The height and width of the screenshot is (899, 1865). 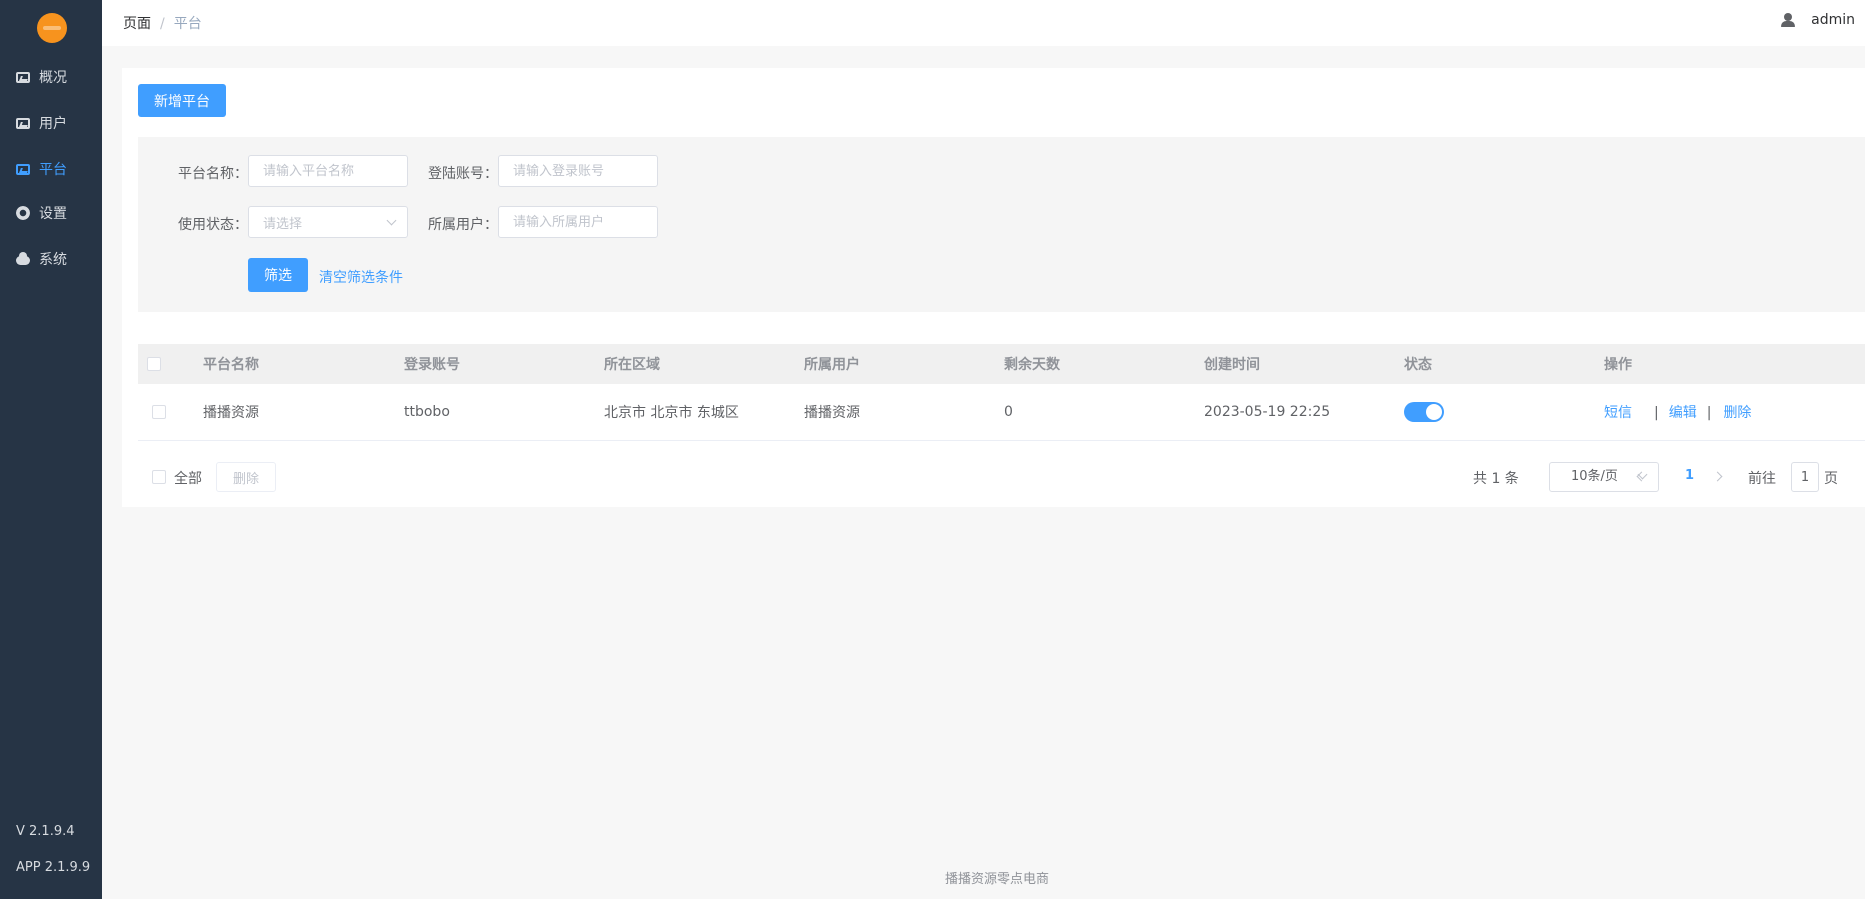 I want to click on footer-text: 播播资源零点电商, so click(x=997, y=879).